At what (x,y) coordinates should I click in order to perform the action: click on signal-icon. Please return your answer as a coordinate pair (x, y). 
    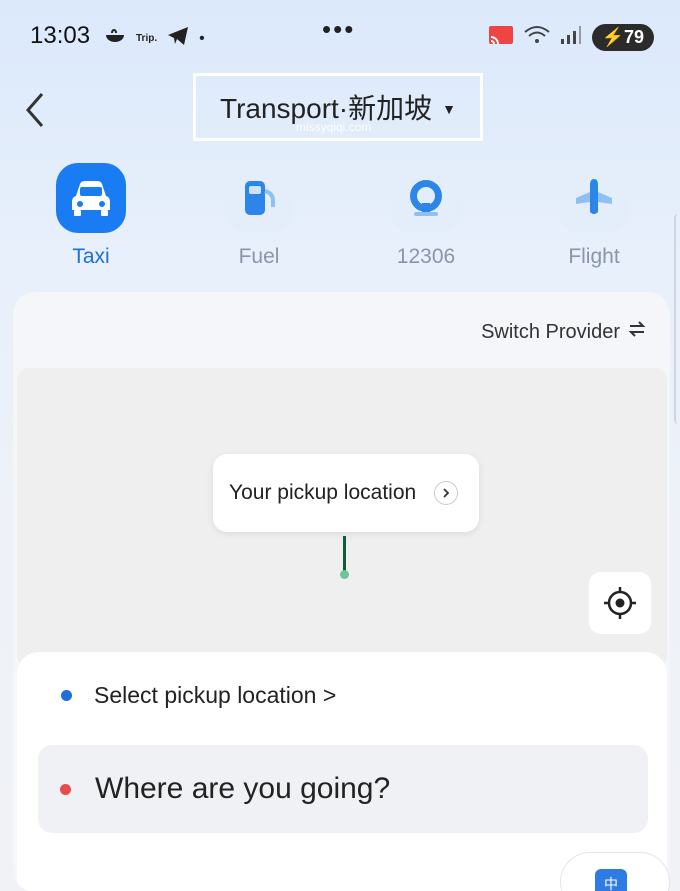
    Looking at the image, I should click on (571, 37).